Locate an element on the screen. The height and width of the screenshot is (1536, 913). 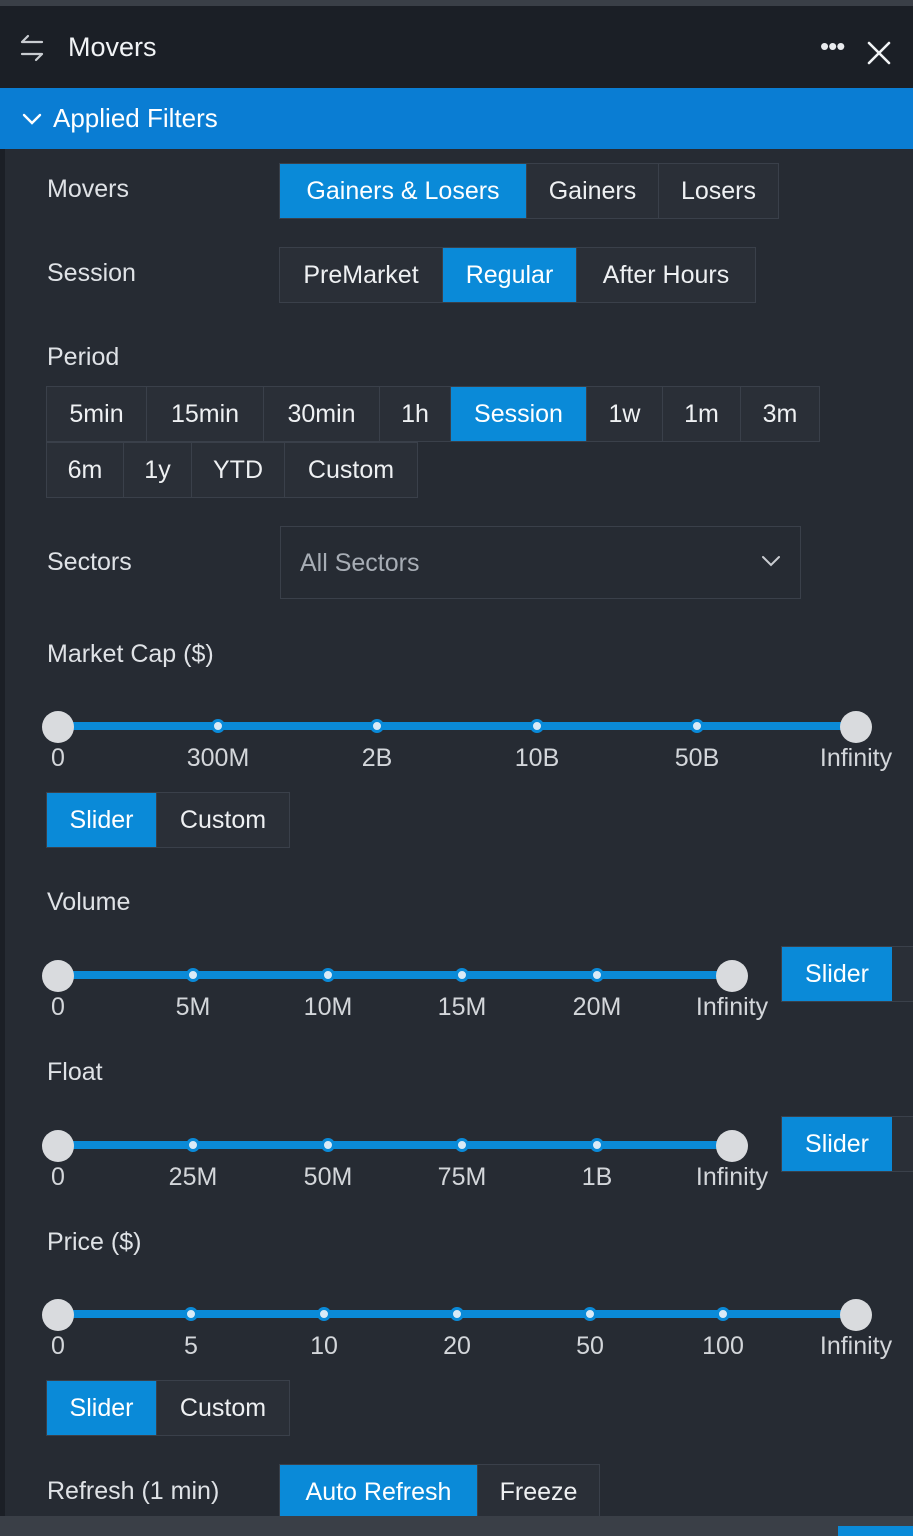
slider-tick-label: 5 is located at coordinates (191, 1346).